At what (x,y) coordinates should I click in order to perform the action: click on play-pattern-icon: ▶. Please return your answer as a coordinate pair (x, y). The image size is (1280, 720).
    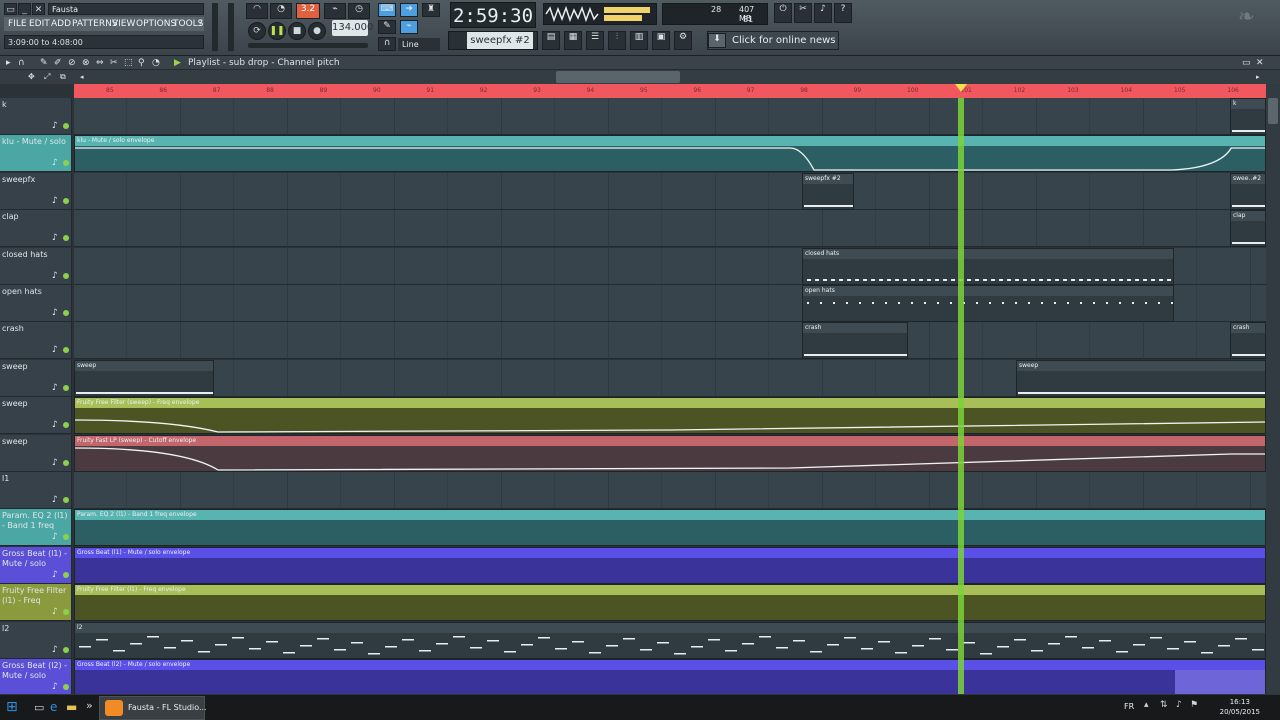
    Looking at the image, I should click on (177, 63).